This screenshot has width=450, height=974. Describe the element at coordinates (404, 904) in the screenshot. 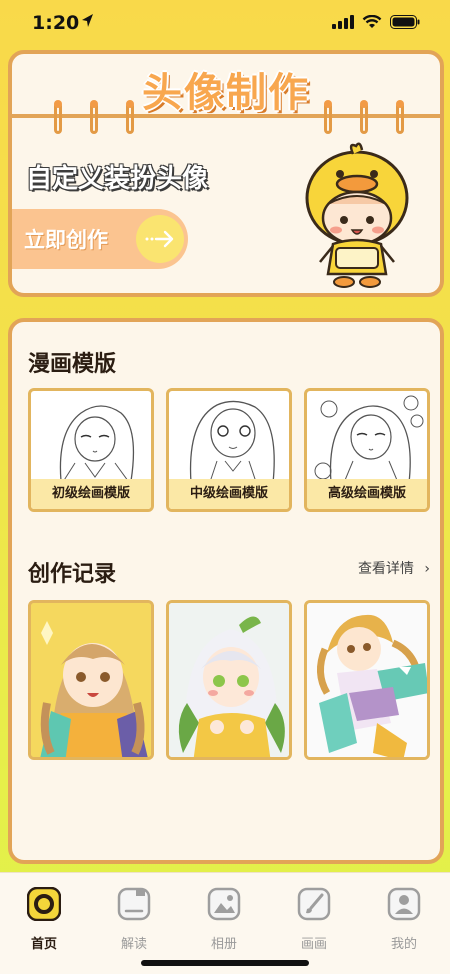

I see `profile-icon` at that location.